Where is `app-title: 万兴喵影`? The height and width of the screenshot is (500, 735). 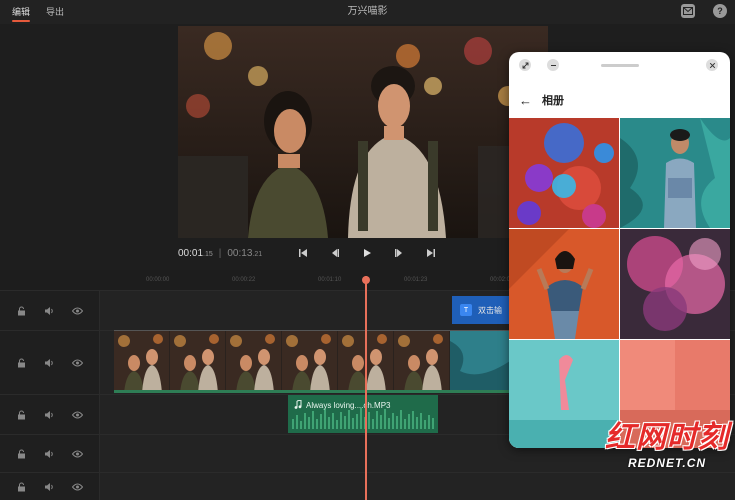
app-title: 万兴喵影 is located at coordinates (367, 11).